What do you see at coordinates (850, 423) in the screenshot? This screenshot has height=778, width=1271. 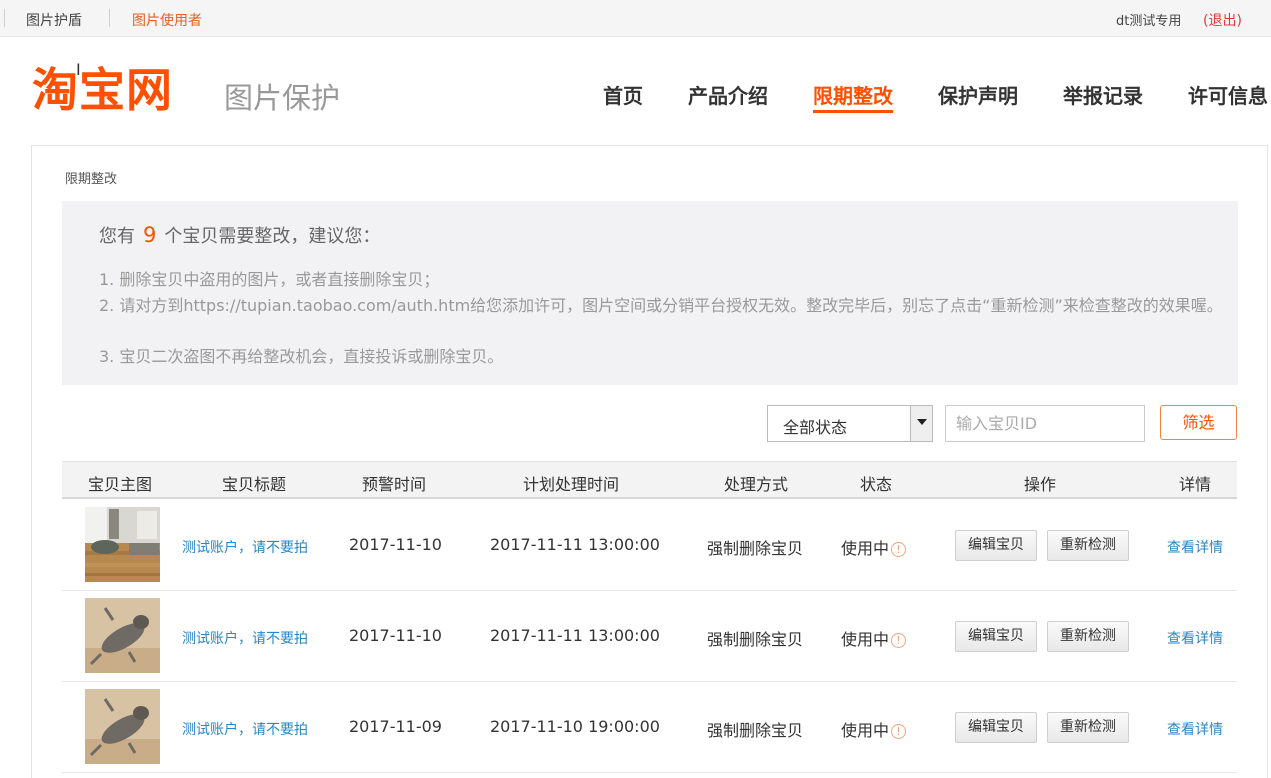 I see `status-select: 全部状态` at bounding box center [850, 423].